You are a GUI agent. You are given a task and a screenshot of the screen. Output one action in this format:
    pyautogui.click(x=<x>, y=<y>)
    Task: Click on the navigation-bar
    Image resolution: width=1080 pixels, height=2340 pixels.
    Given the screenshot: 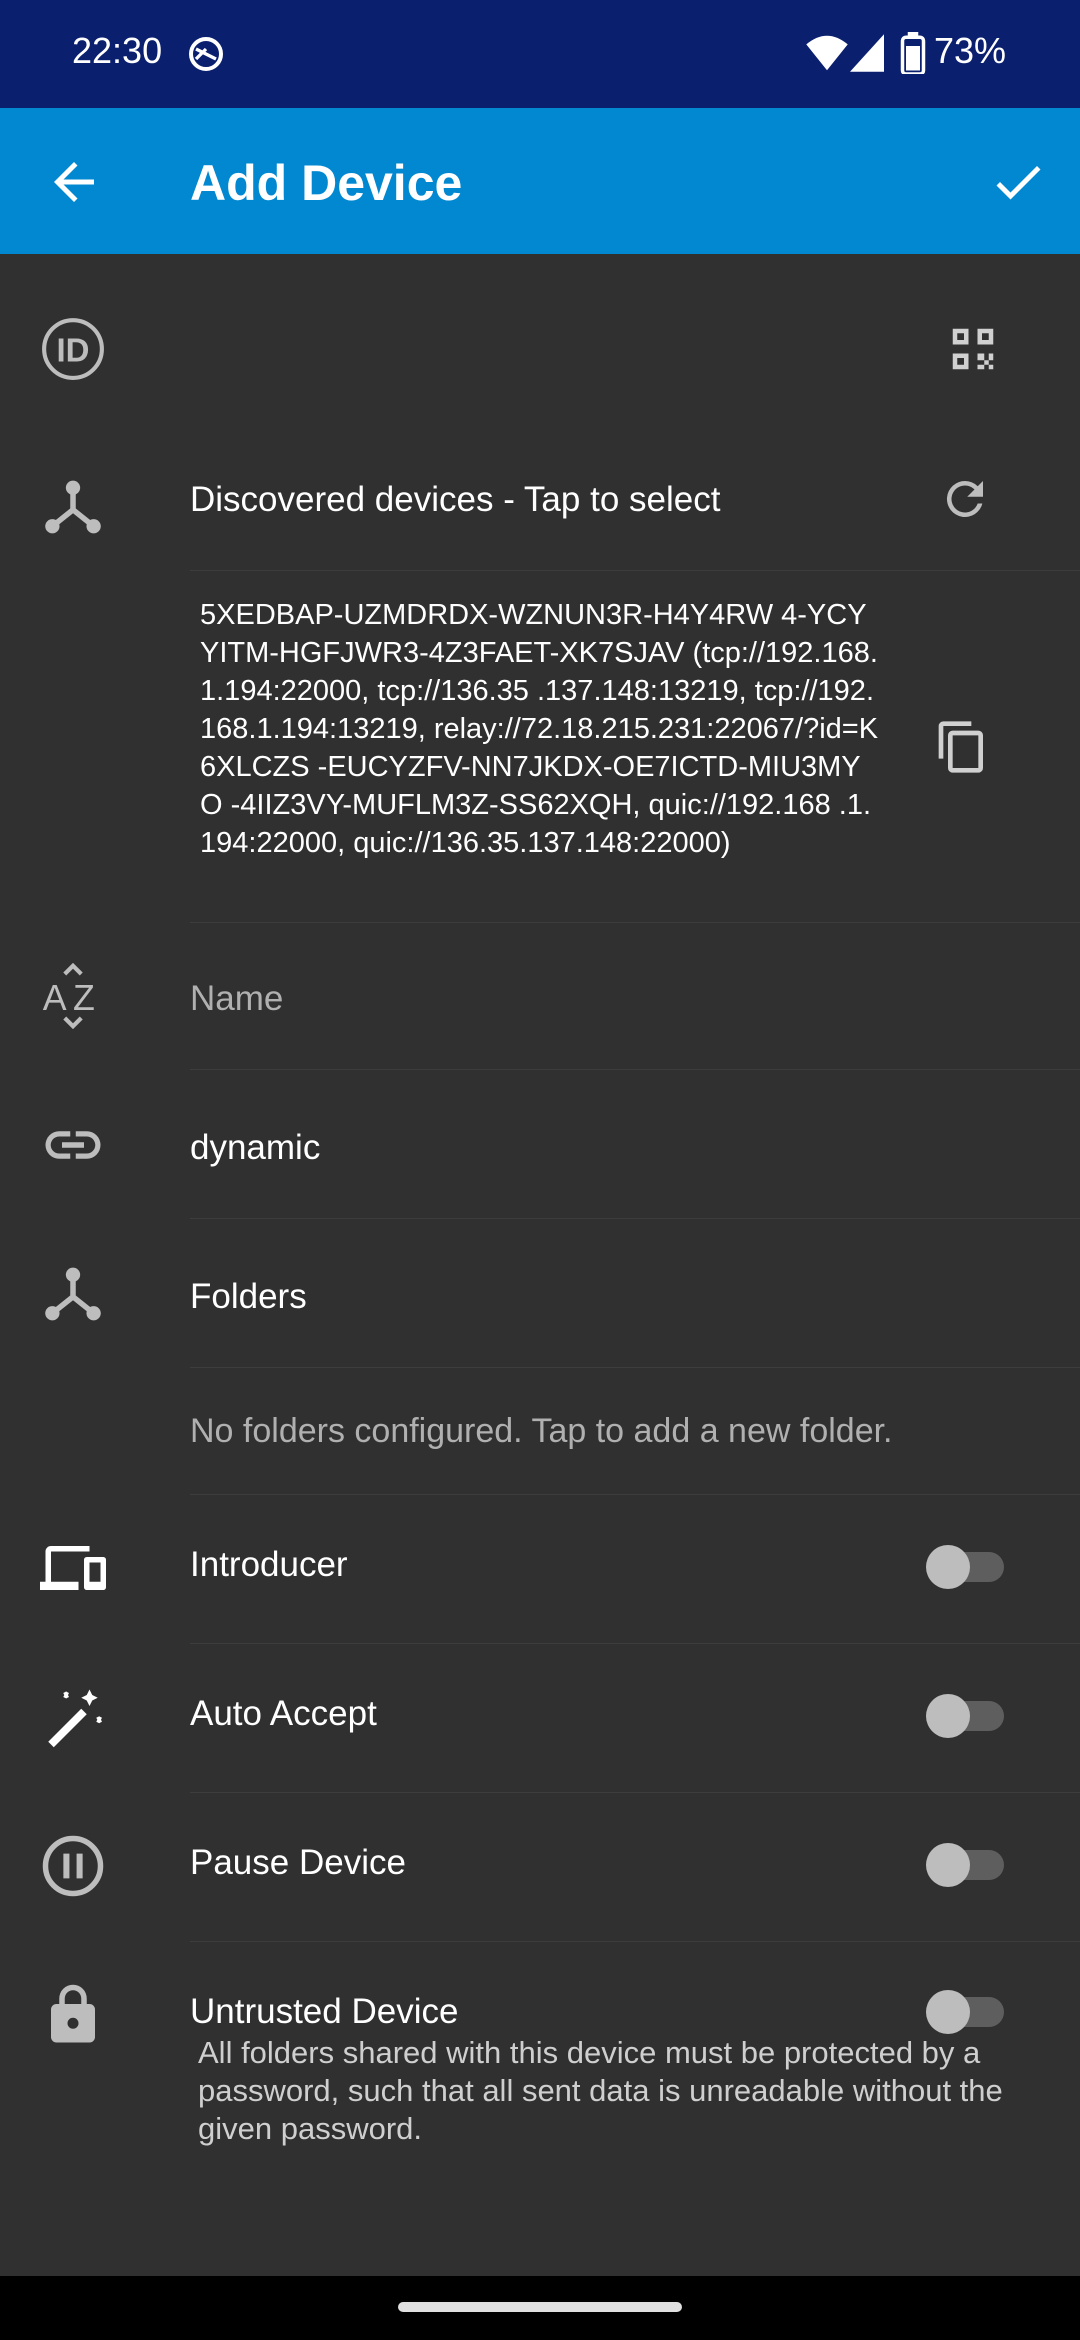 What is the action you would take?
    pyautogui.click(x=540, y=2308)
    